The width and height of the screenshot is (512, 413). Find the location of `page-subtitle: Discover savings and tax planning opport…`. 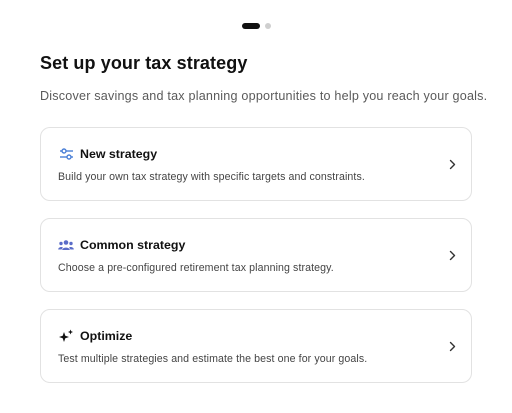

page-subtitle: Discover savings and tax planning opport… is located at coordinates (264, 96).